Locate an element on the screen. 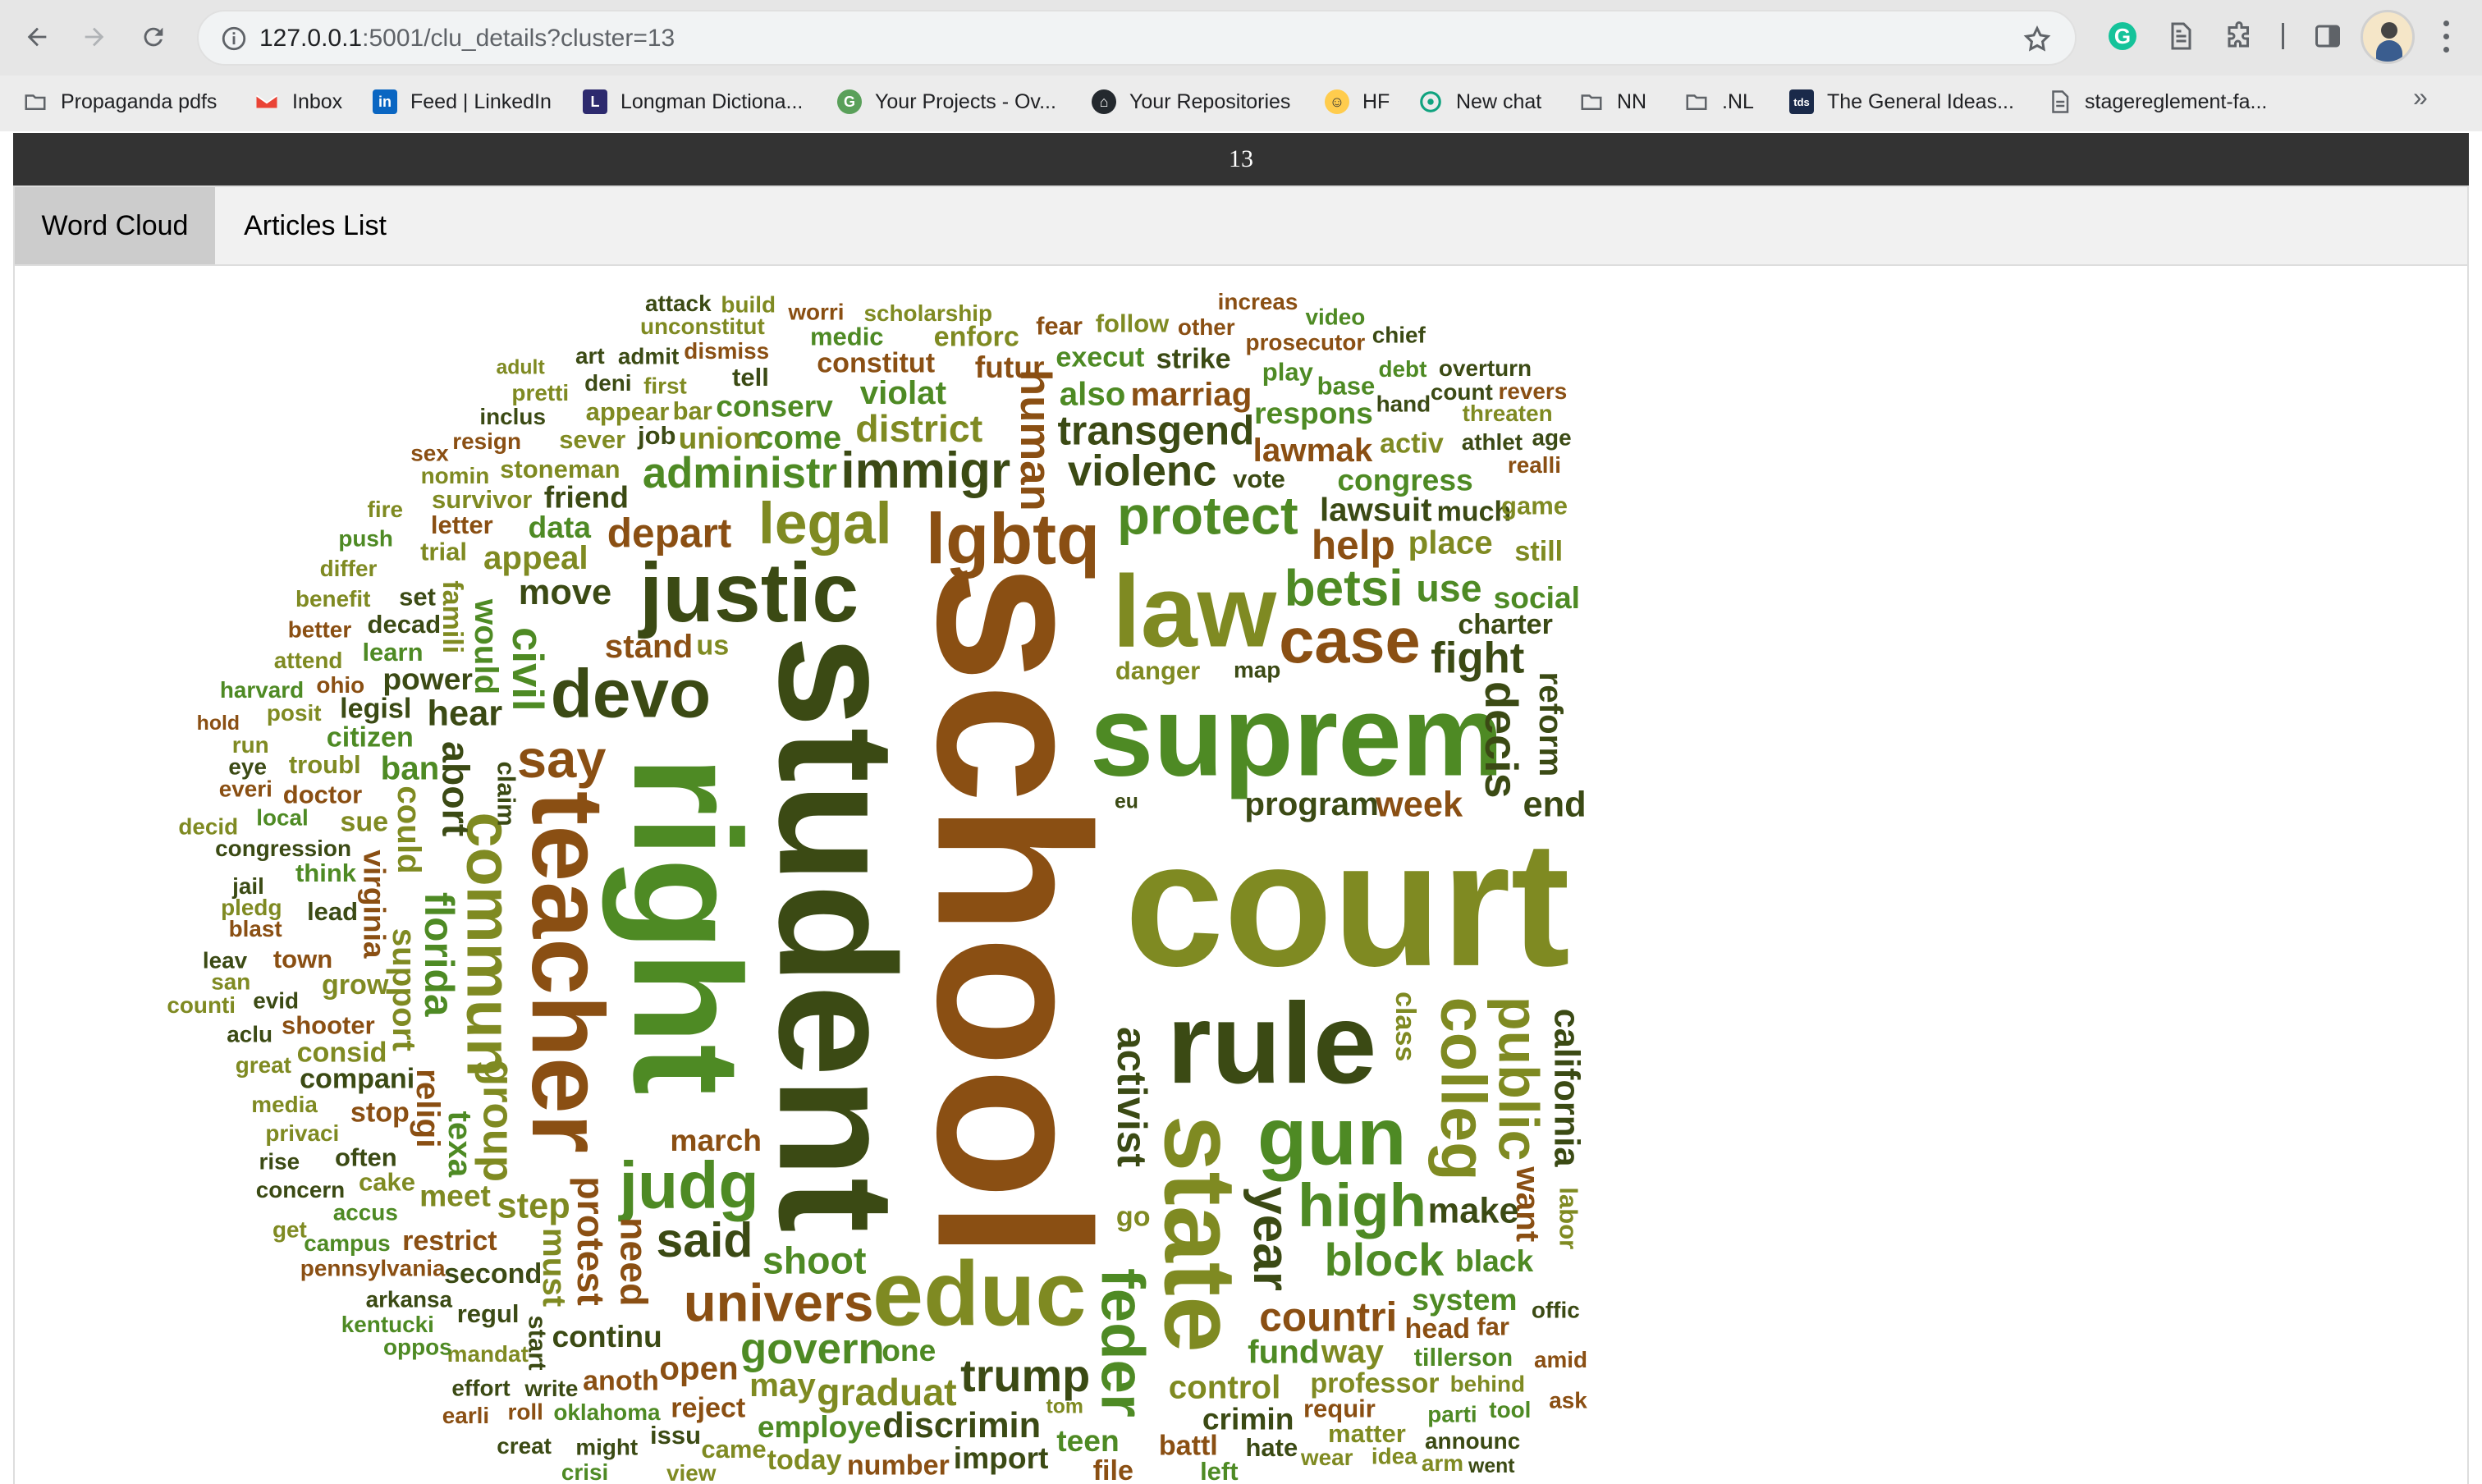 Image resolution: width=2482 pixels, height=1484 pixels. url-text: 127.0.0.1:5001/clu_details?cluster=13 is located at coordinates (467, 39).